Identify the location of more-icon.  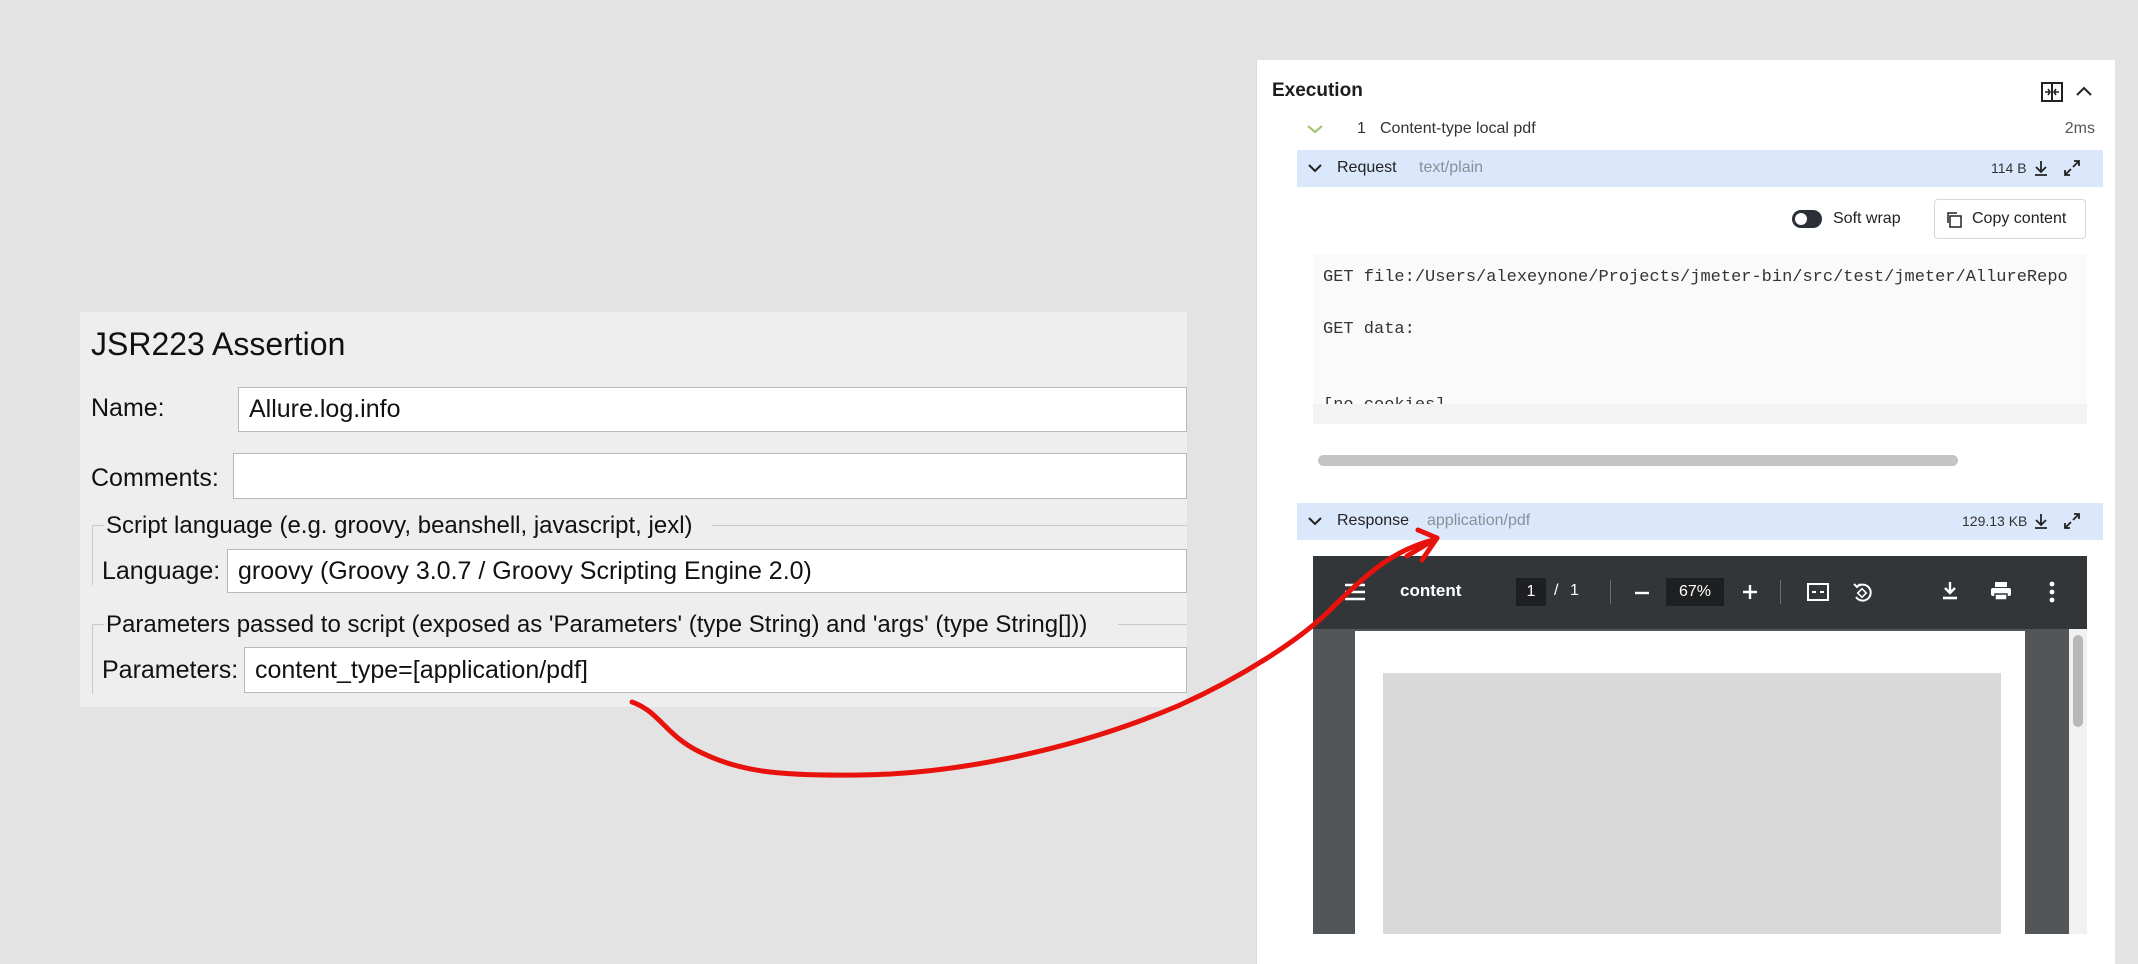
(2052, 592).